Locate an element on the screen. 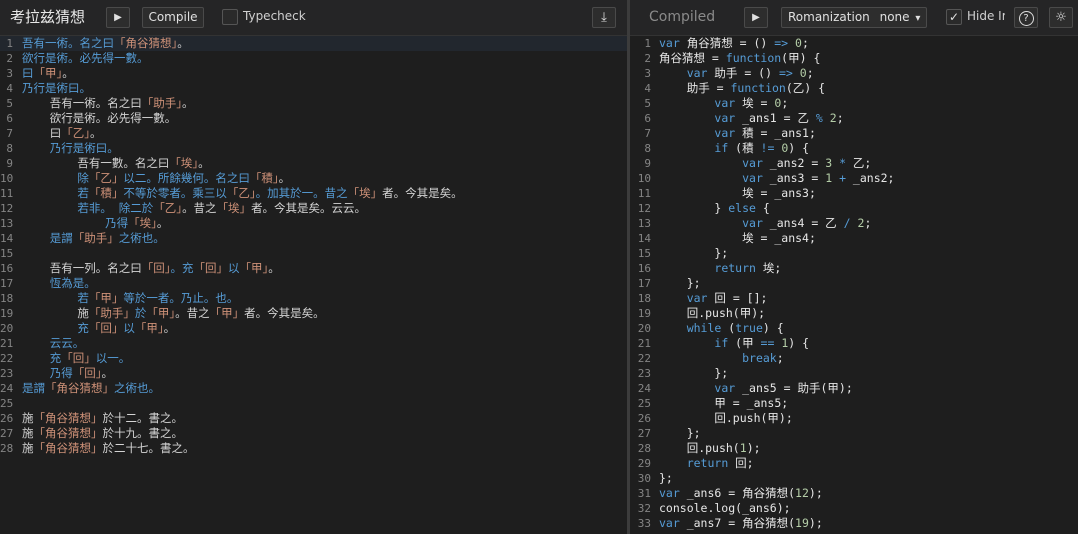  code-line: 1 吾有一術。名之曰「角谷猜想」。 is located at coordinates (313, 43).